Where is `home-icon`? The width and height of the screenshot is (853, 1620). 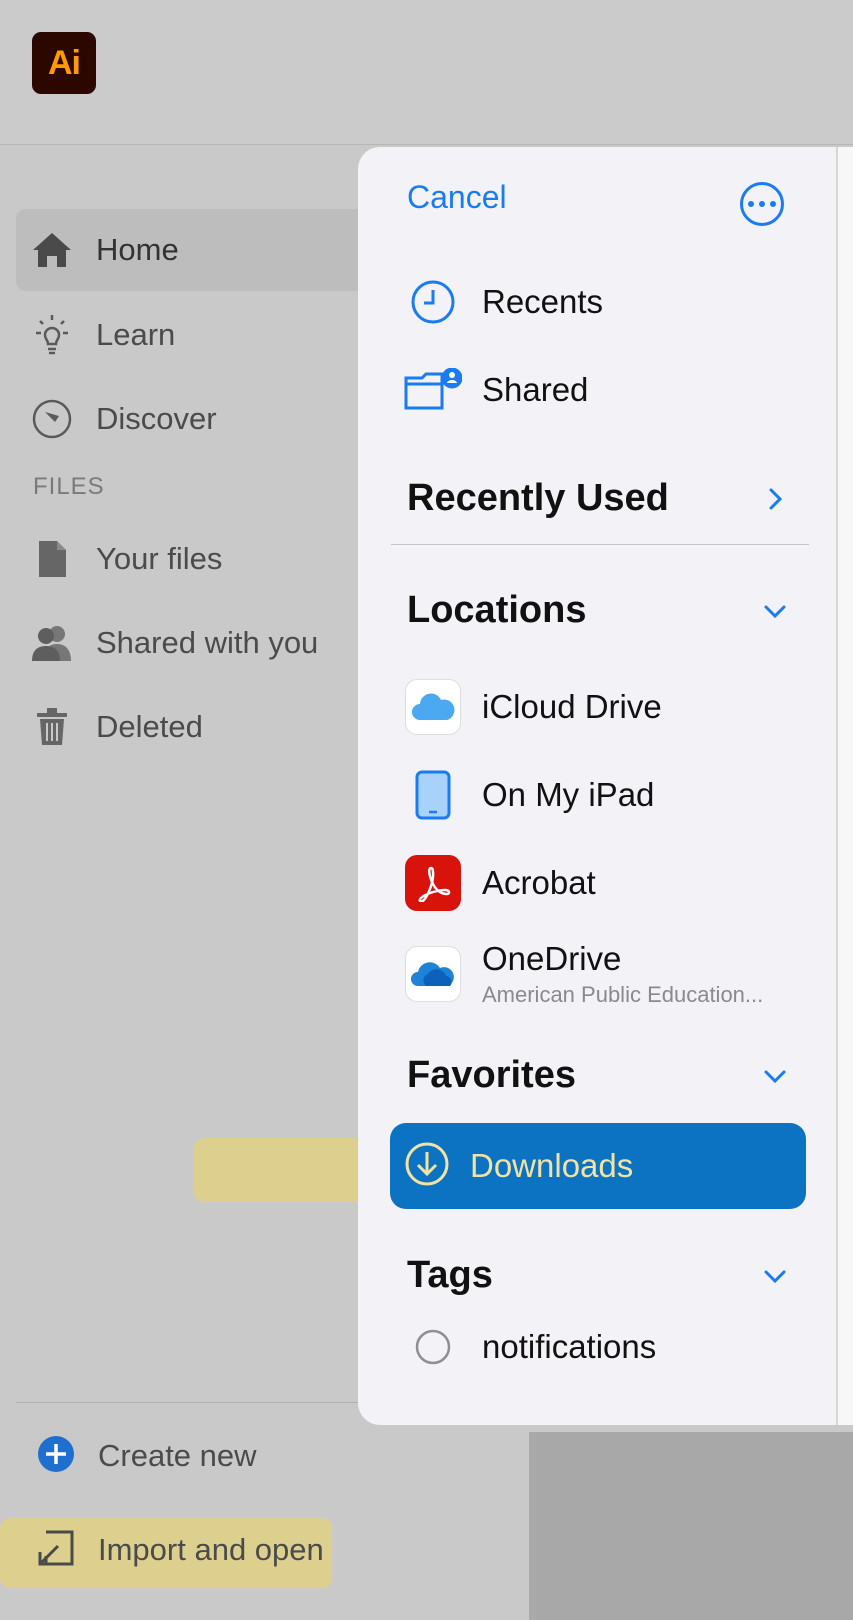
home-icon is located at coordinates (52, 250).